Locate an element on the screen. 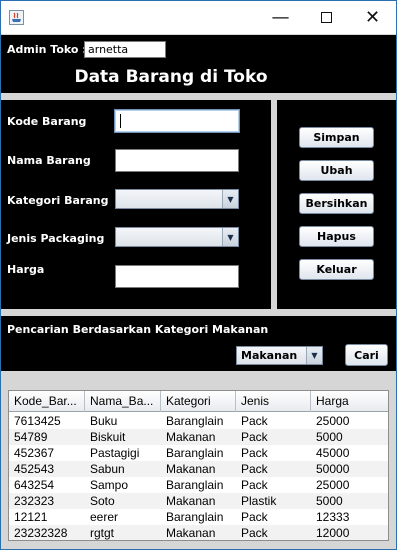 This screenshot has width=401, height=554. header-panel: Admin Toko : arnetta Data Barang di Toko is located at coordinates (198, 64).